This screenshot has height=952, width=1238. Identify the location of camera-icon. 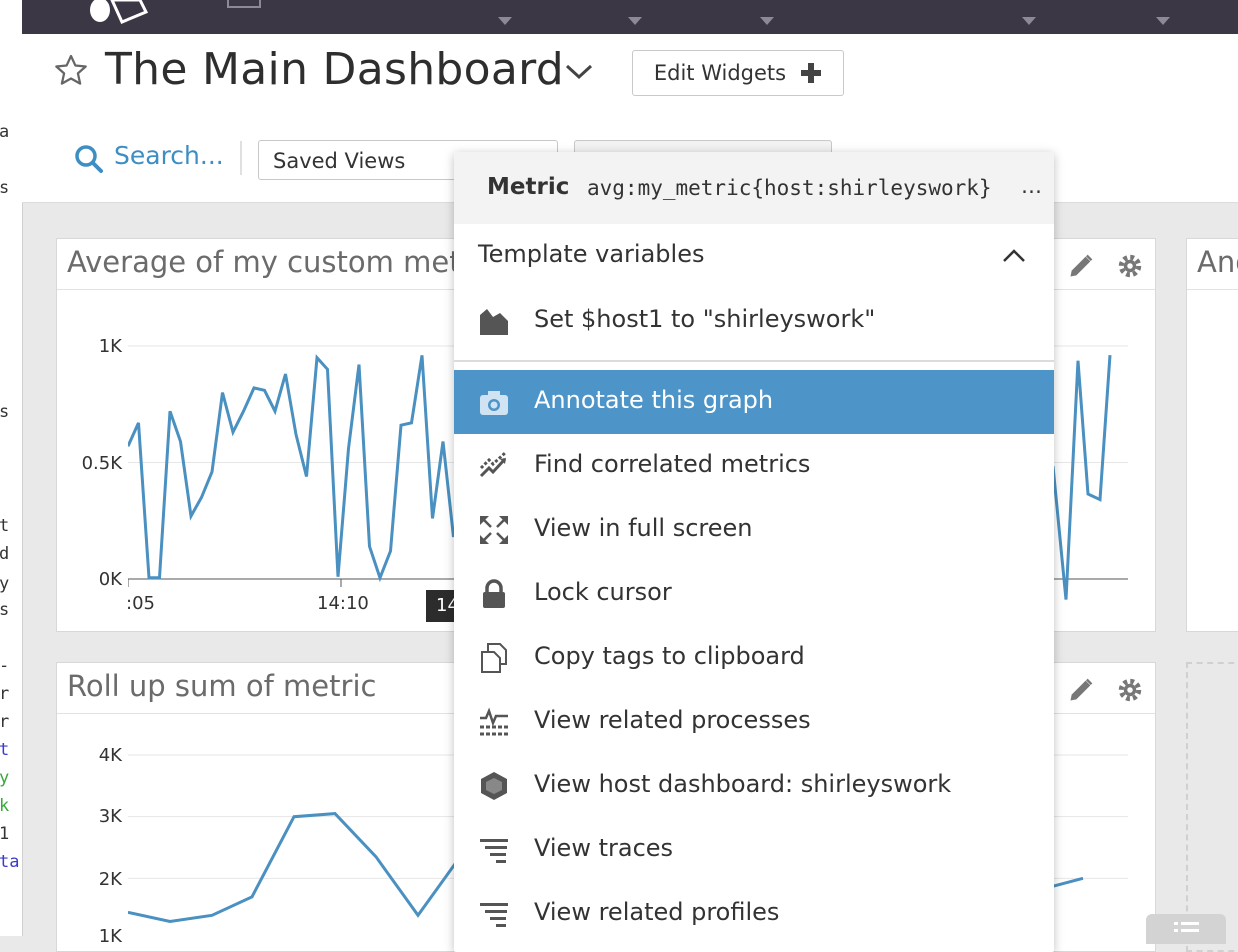
(494, 403).